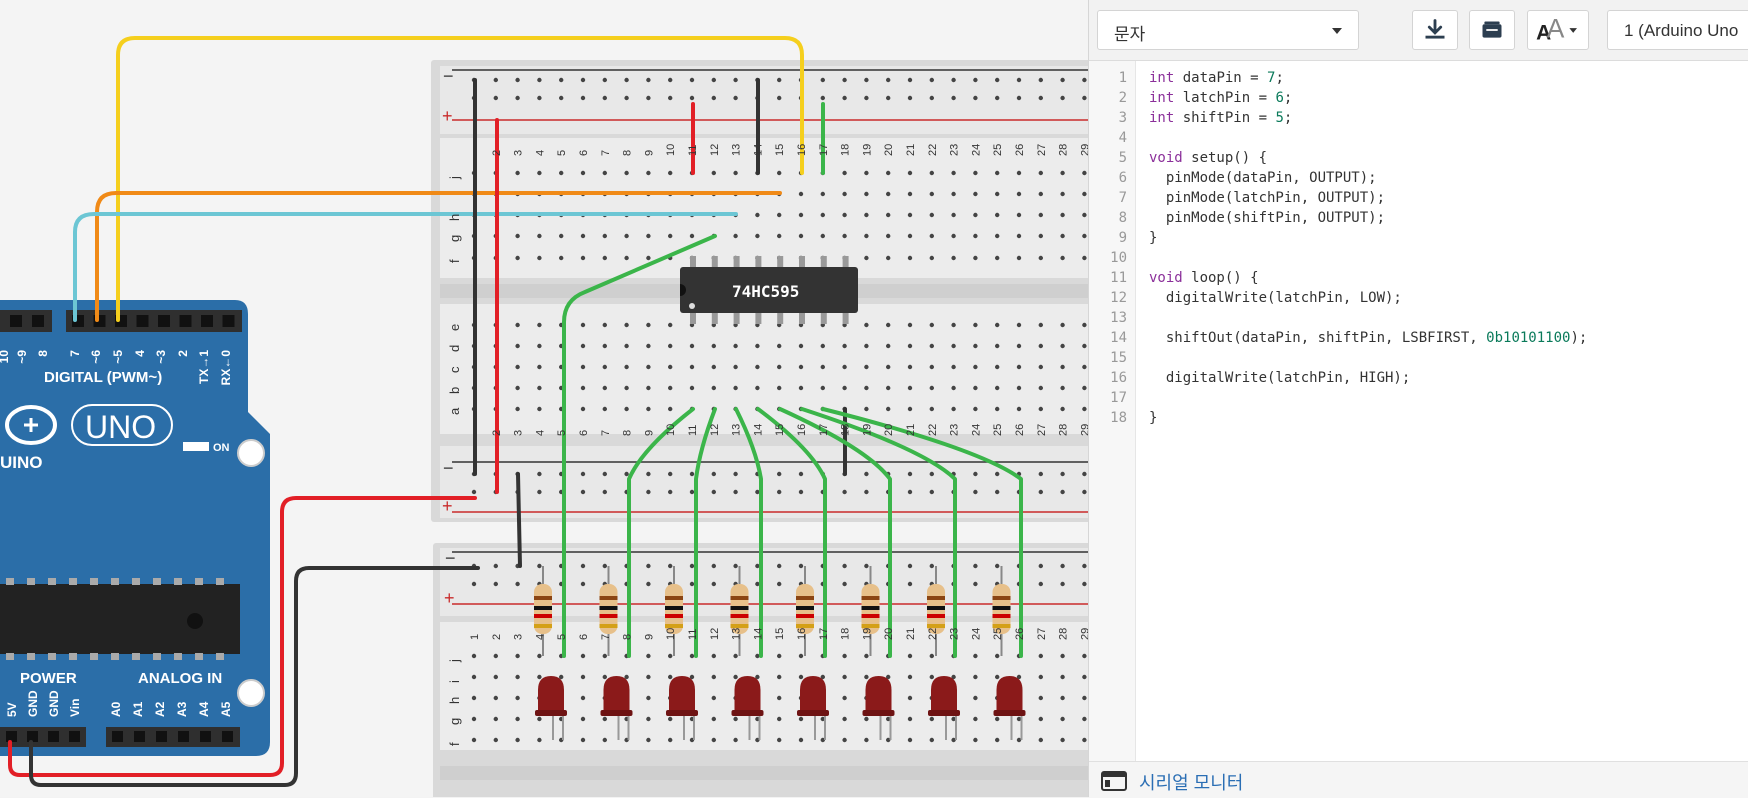 Image resolution: width=1748 pixels, height=798 pixels. What do you see at coordinates (1677, 30) in the screenshot?
I see `device-select-dropdown: 1 (Arduino Uno` at bounding box center [1677, 30].